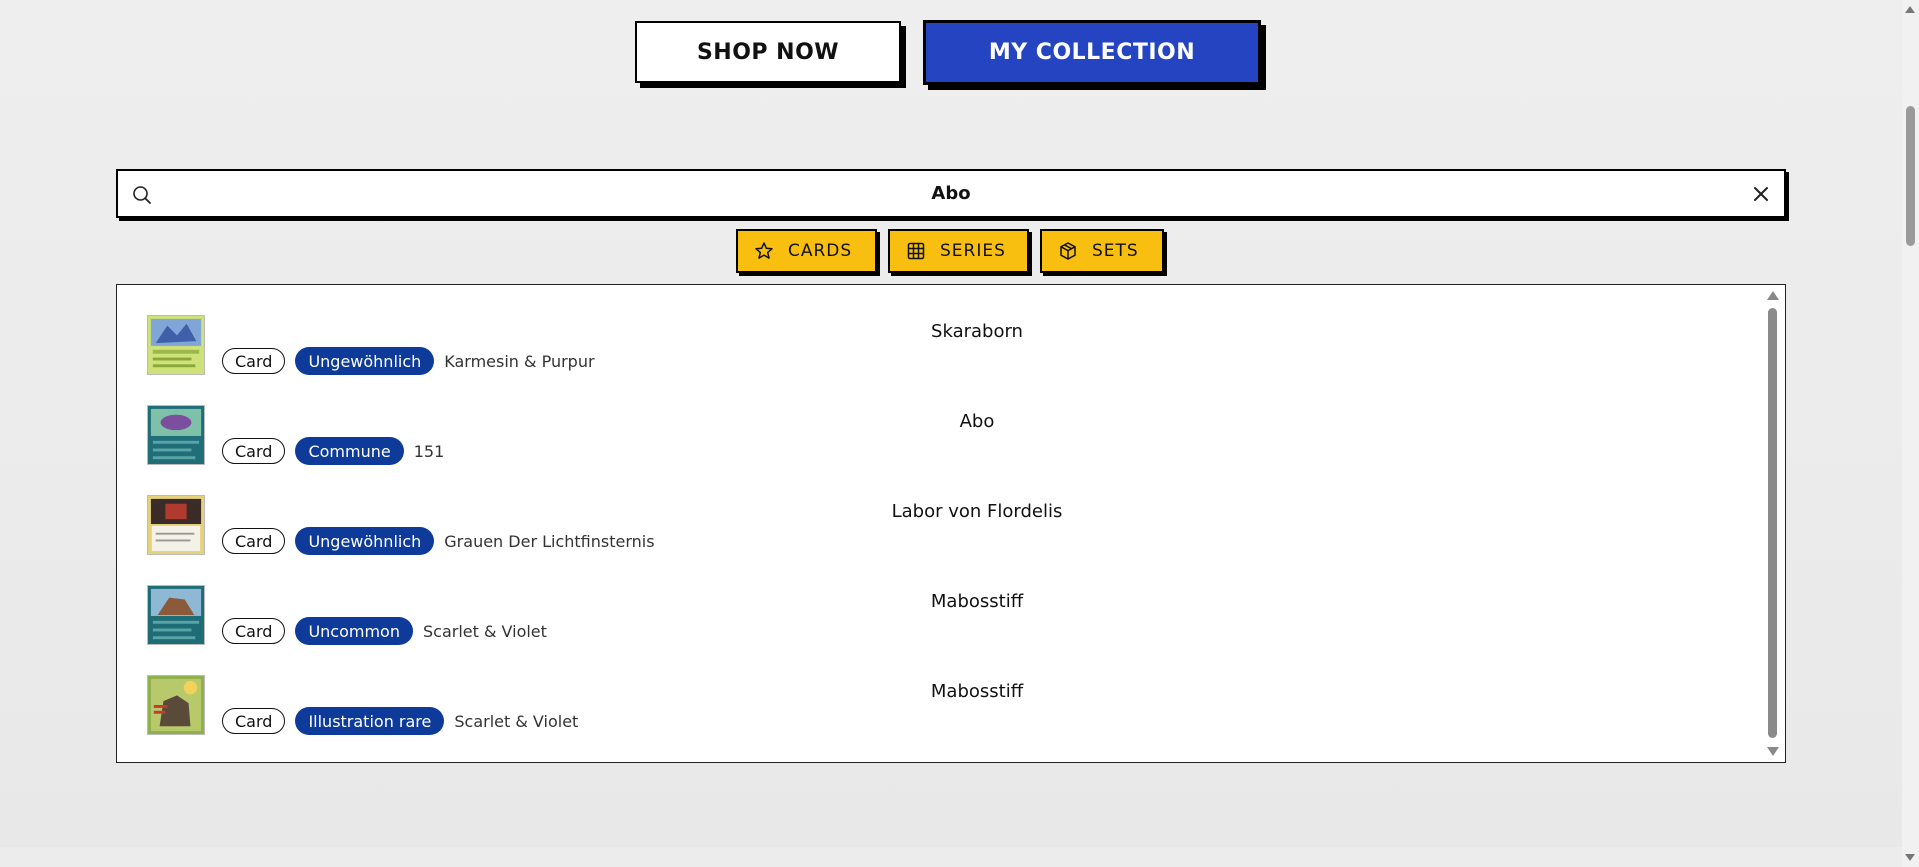 The width and height of the screenshot is (1919, 867). Describe the element at coordinates (1068, 251) in the screenshot. I see `box-icon` at that location.